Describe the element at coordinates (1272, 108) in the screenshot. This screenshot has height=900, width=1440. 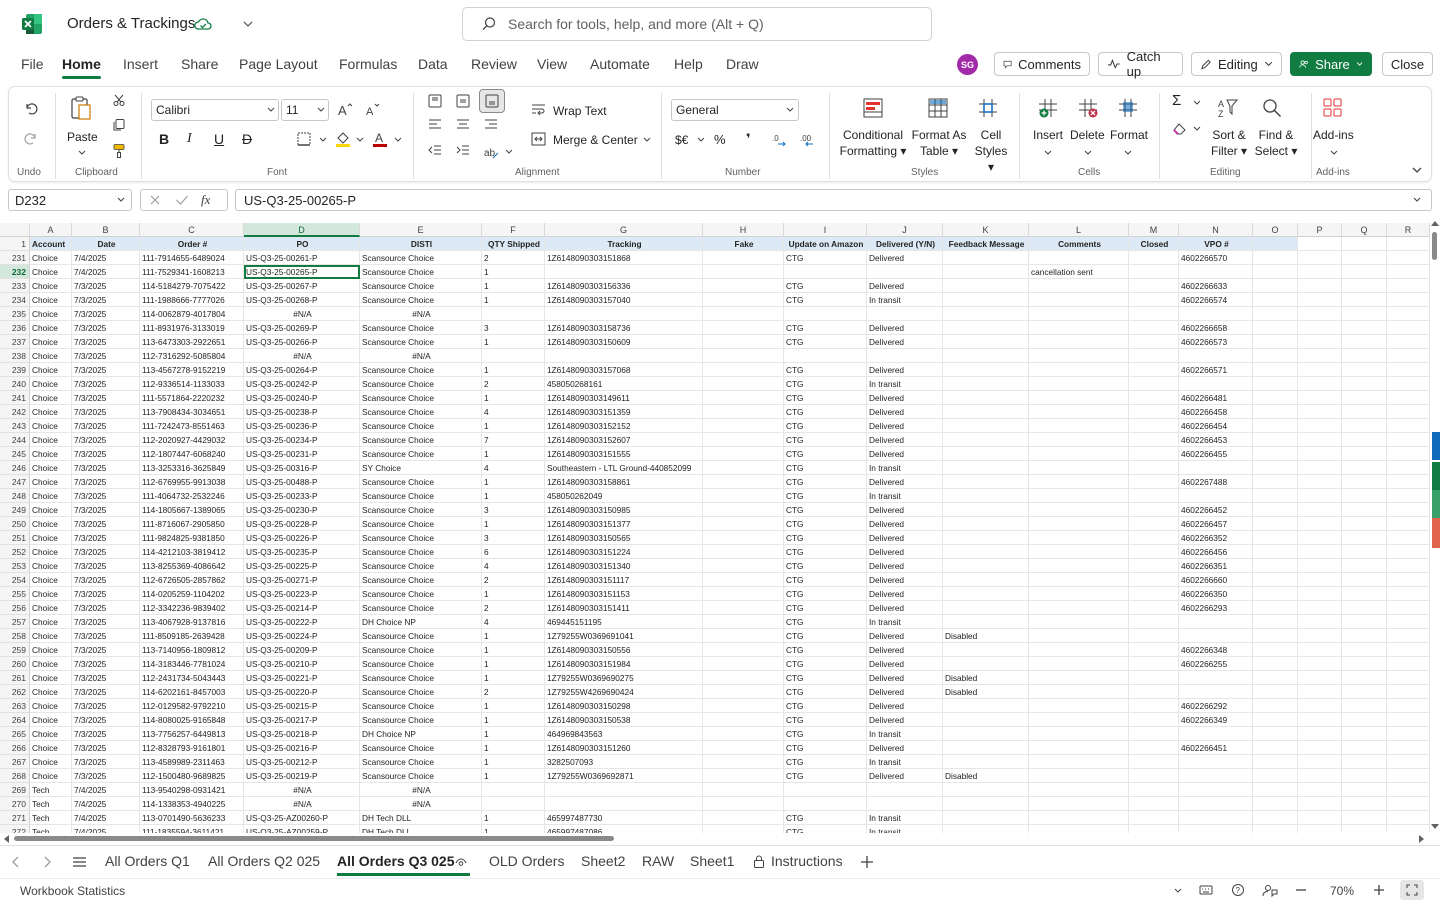
I see `find-select-icon` at that location.